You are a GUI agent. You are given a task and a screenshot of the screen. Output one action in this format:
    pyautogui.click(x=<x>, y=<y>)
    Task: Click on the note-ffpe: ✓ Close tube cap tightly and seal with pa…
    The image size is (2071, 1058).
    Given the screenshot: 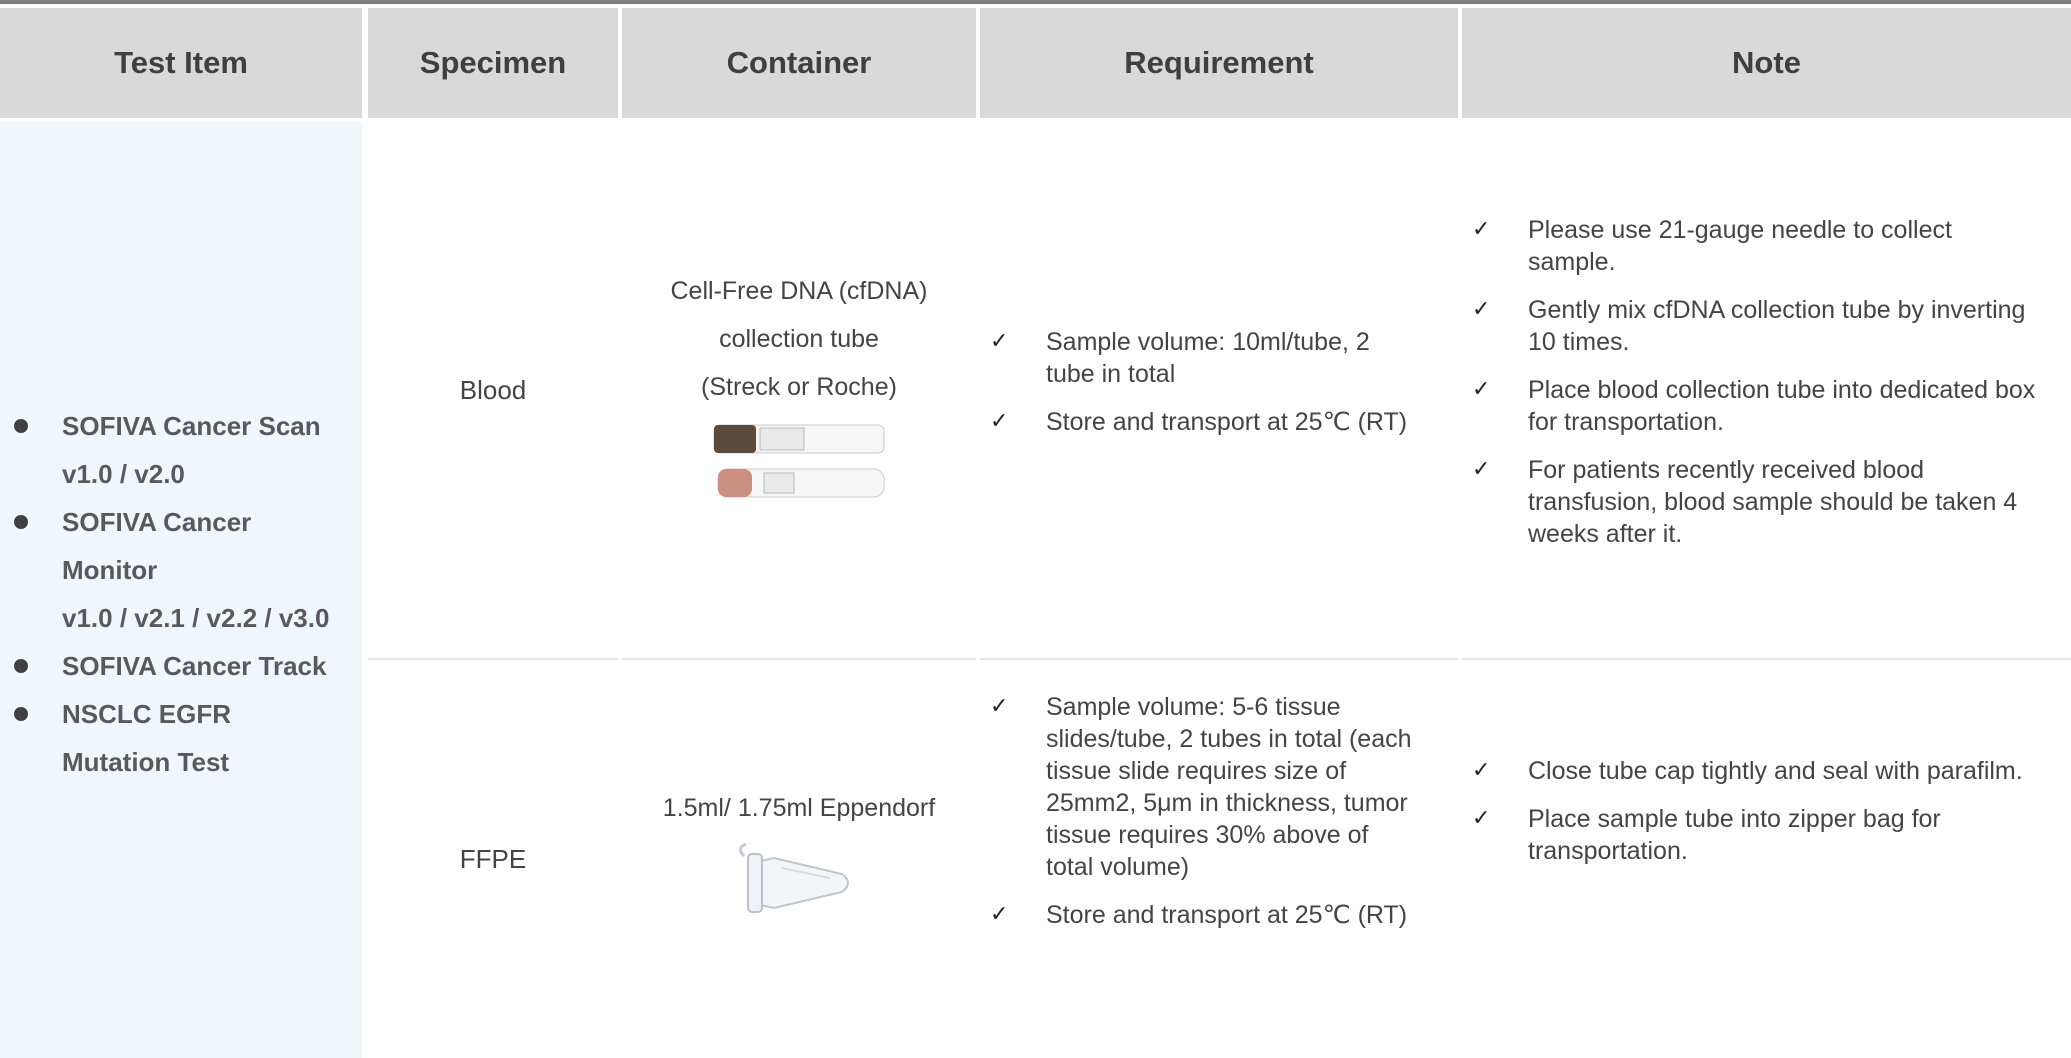 What is the action you would take?
    pyautogui.click(x=1766, y=859)
    